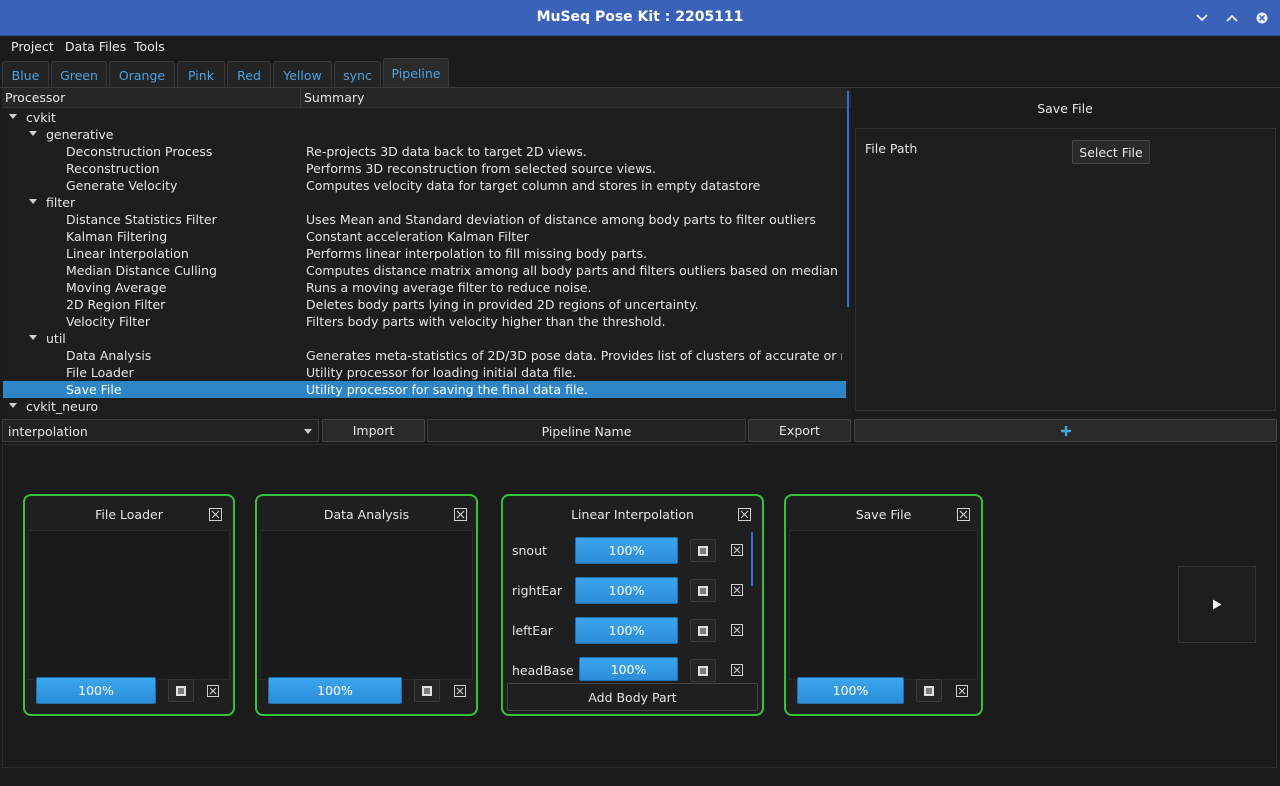  Describe the element at coordinates (160, 430) in the screenshot. I see `pipeline-select: interpolation` at that location.